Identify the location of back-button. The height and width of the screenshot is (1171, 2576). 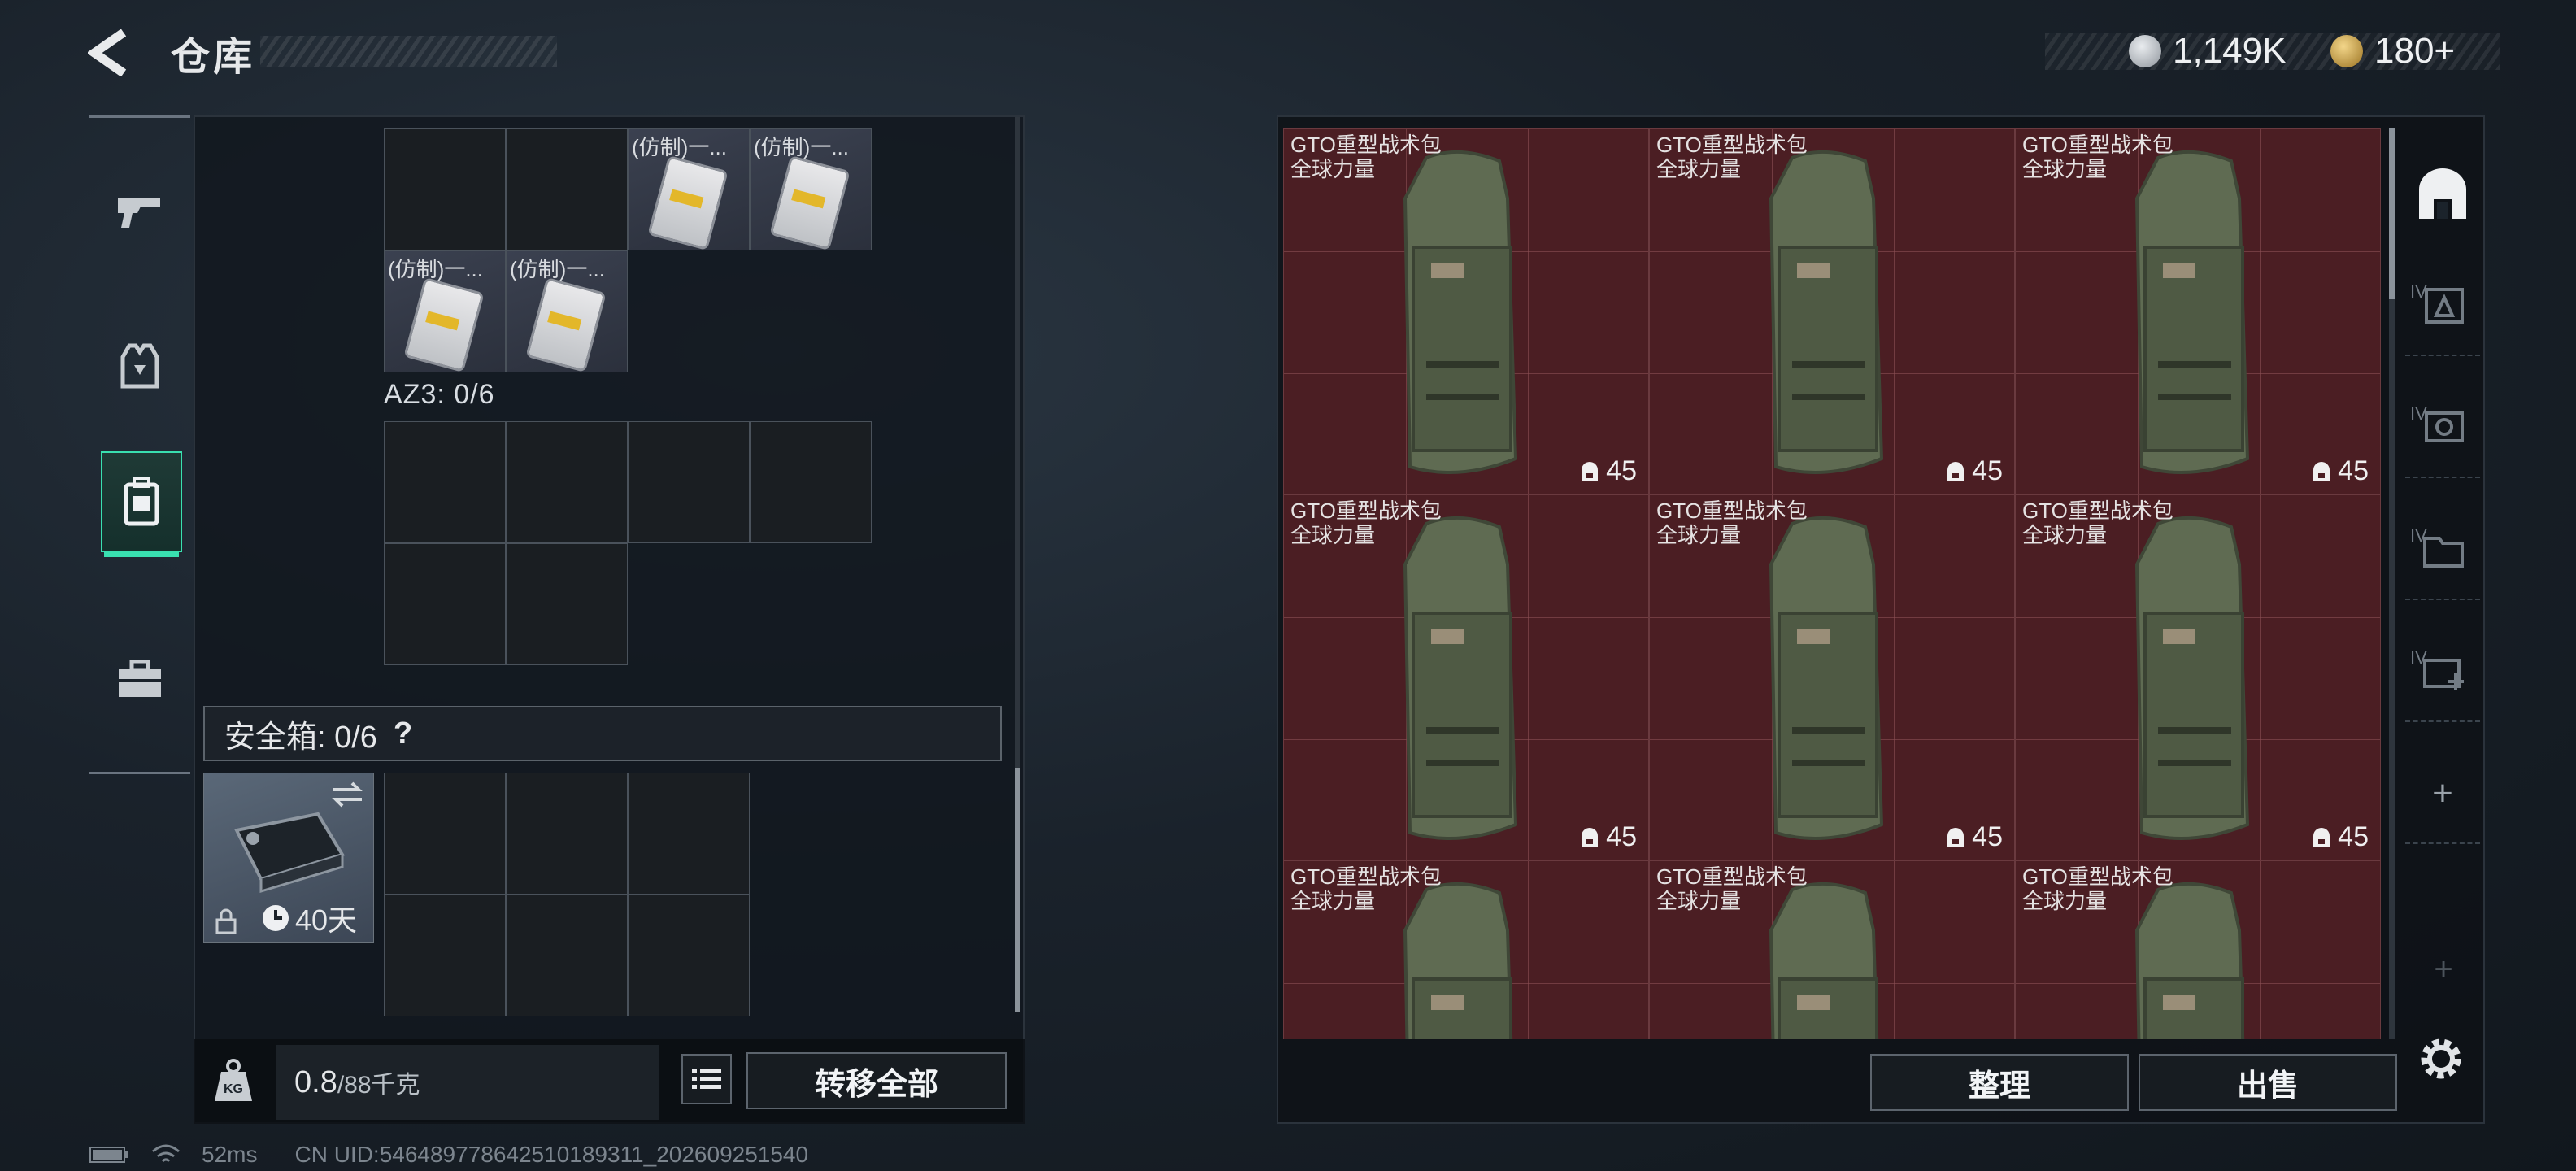
(111, 52).